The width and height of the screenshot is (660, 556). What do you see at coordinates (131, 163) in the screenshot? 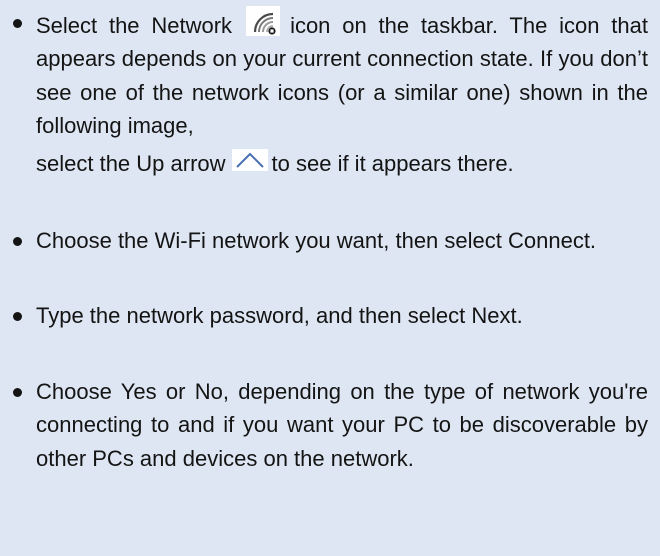
I see `item-1-text-arrow-before: select the Up arrow` at bounding box center [131, 163].